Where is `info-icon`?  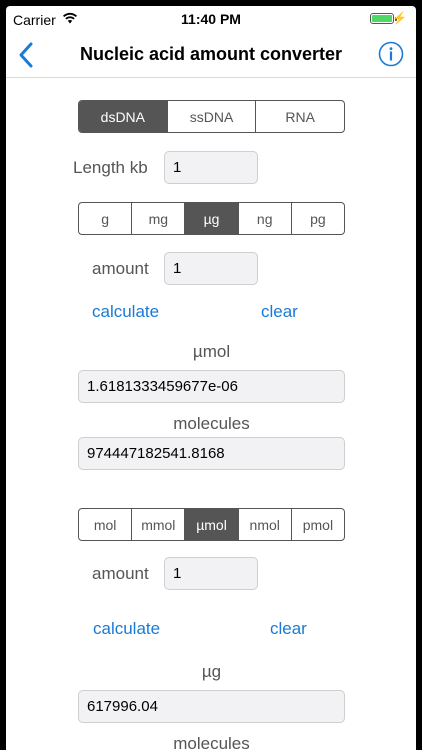 info-icon is located at coordinates (391, 54).